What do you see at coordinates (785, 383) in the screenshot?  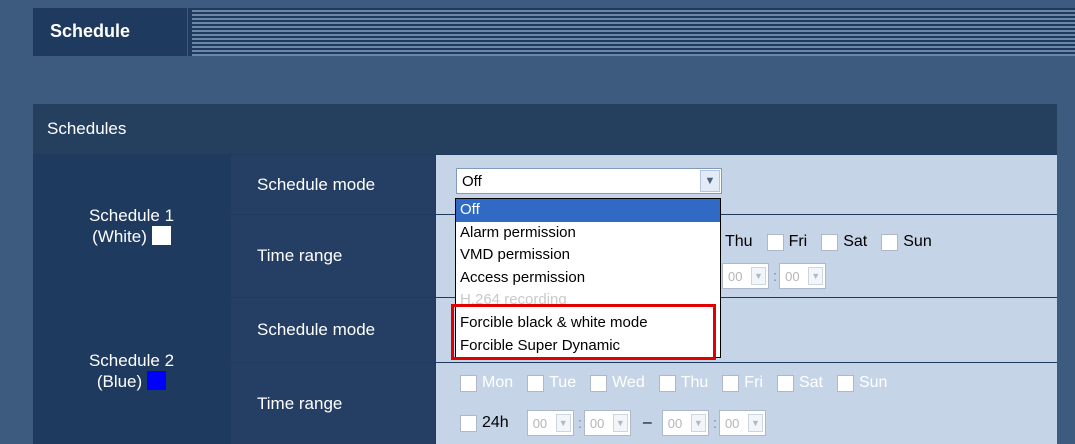 I see `day-checkbox-sat` at bounding box center [785, 383].